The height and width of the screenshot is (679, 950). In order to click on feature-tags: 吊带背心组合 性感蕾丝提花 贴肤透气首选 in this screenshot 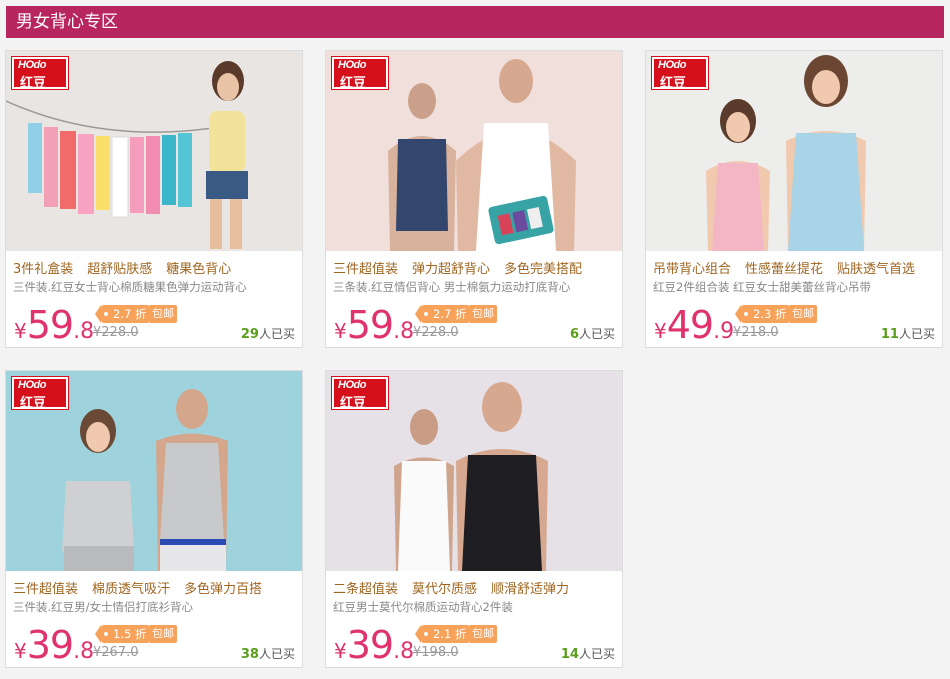, I will do `click(791, 267)`.